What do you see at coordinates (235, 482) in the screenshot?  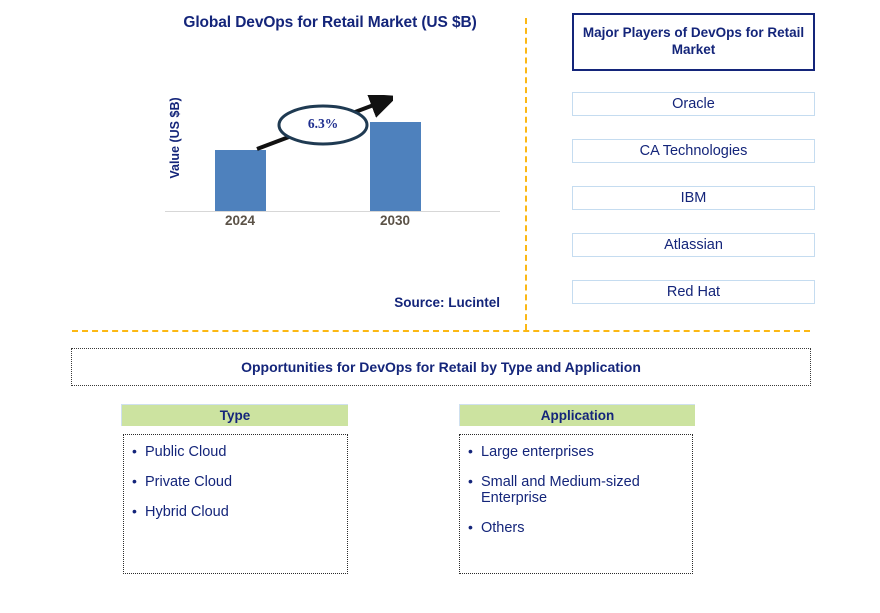 I see `type-list-item: Private Cloud` at bounding box center [235, 482].